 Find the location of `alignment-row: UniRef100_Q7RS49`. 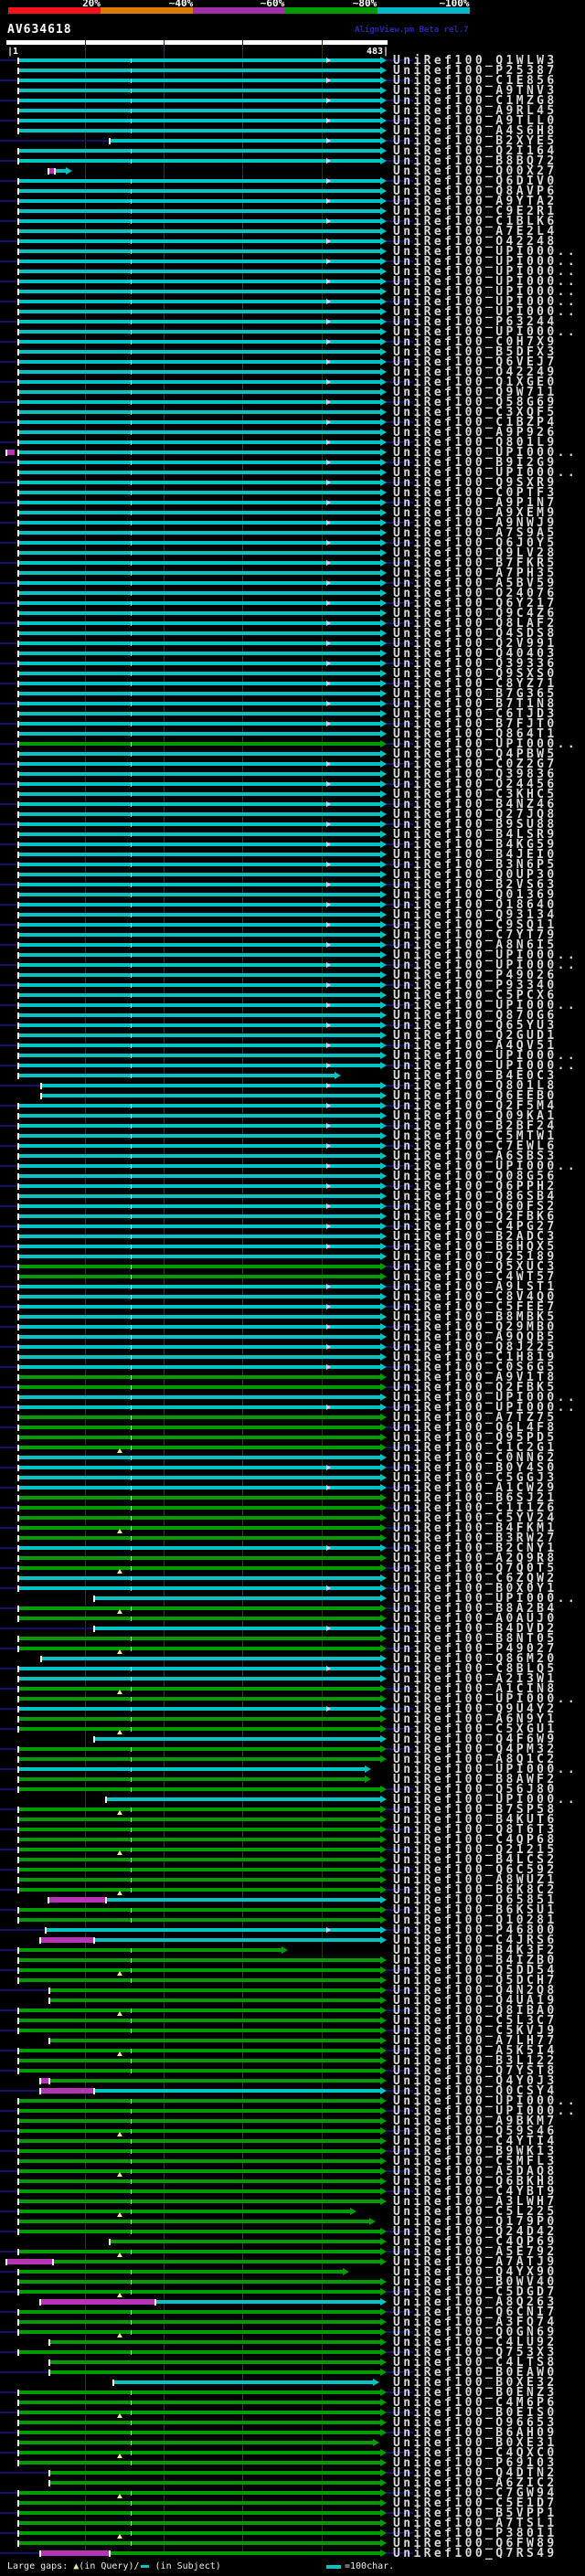

alignment-row: UniRef100_Q7RS49 is located at coordinates (293, 2554).